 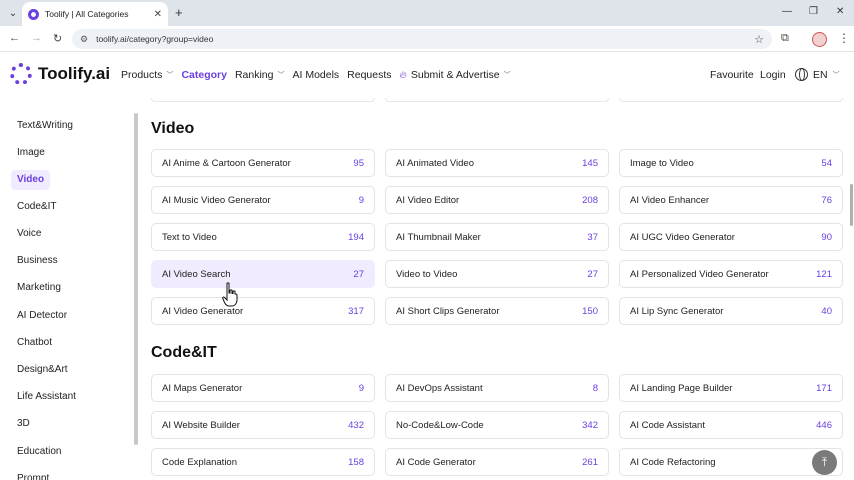 I want to click on category-card: Text to Video 194, so click(x=263, y=237).